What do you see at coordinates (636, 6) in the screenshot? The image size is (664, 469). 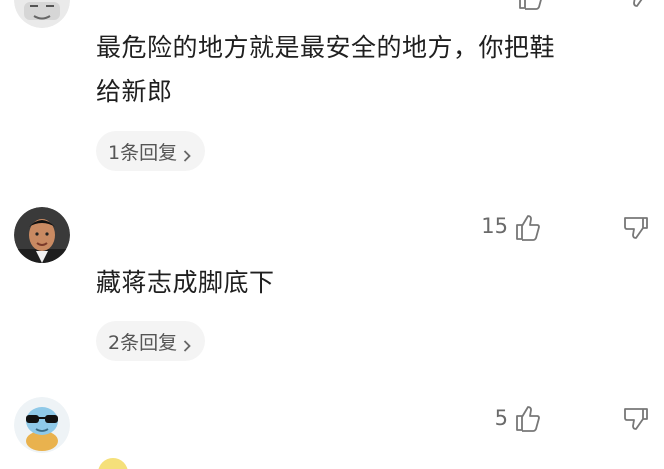 I see `comment-1-dislike-icon` at bounding box center [636, 6].